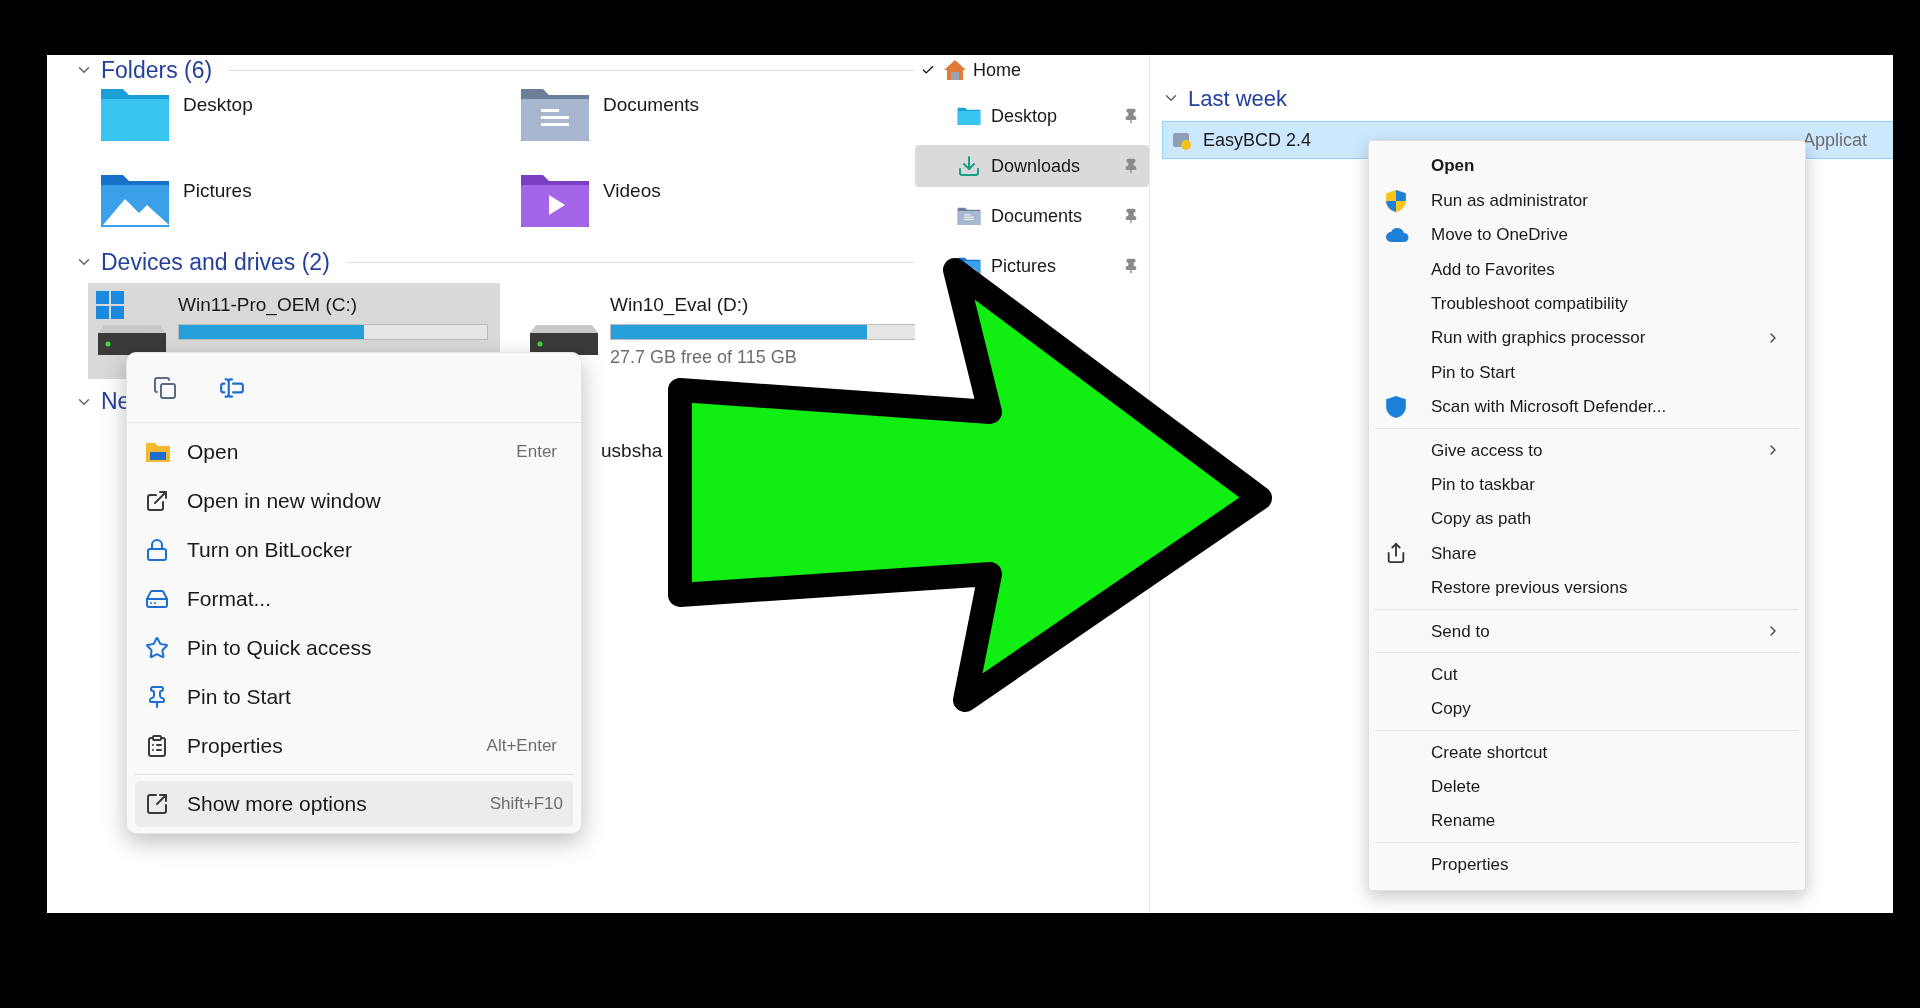  I want to click on menu-item: Properties Alt+Enter, so click(354, 745).